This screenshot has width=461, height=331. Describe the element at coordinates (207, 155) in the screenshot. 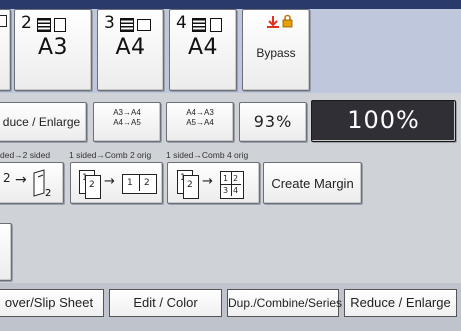

I see `caption-comb-4: 1 sided→Comb 4 orig` at that location.